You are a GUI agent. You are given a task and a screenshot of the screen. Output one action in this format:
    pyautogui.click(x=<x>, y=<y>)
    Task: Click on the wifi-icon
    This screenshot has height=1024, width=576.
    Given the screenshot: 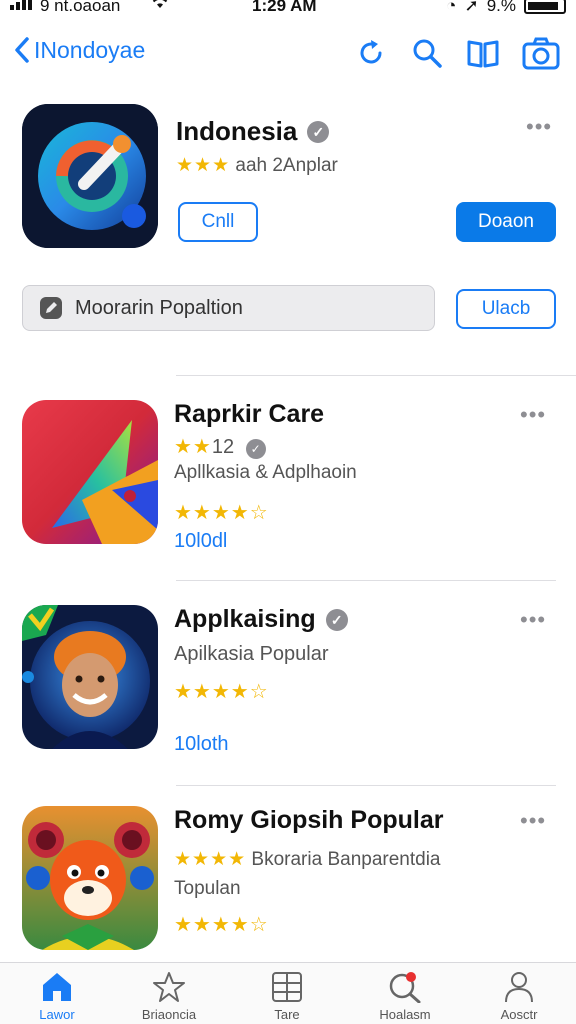 What is the action you would take?
    pyautogui.click(x=160, y=7)
    